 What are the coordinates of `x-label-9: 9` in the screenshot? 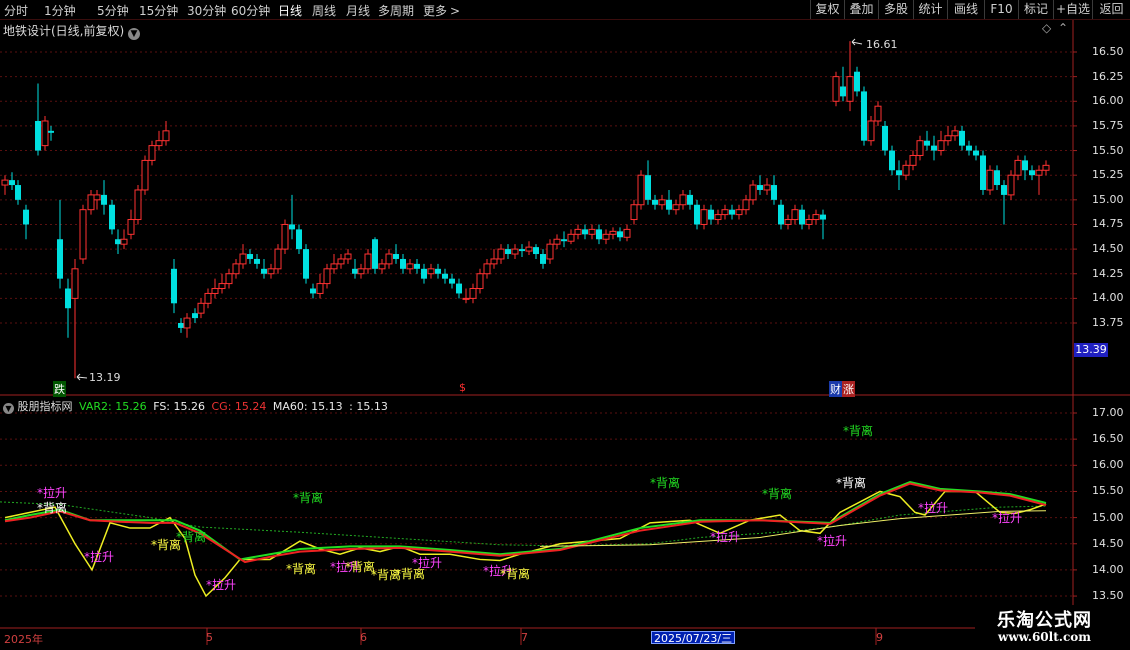 It's located at (879, 637).